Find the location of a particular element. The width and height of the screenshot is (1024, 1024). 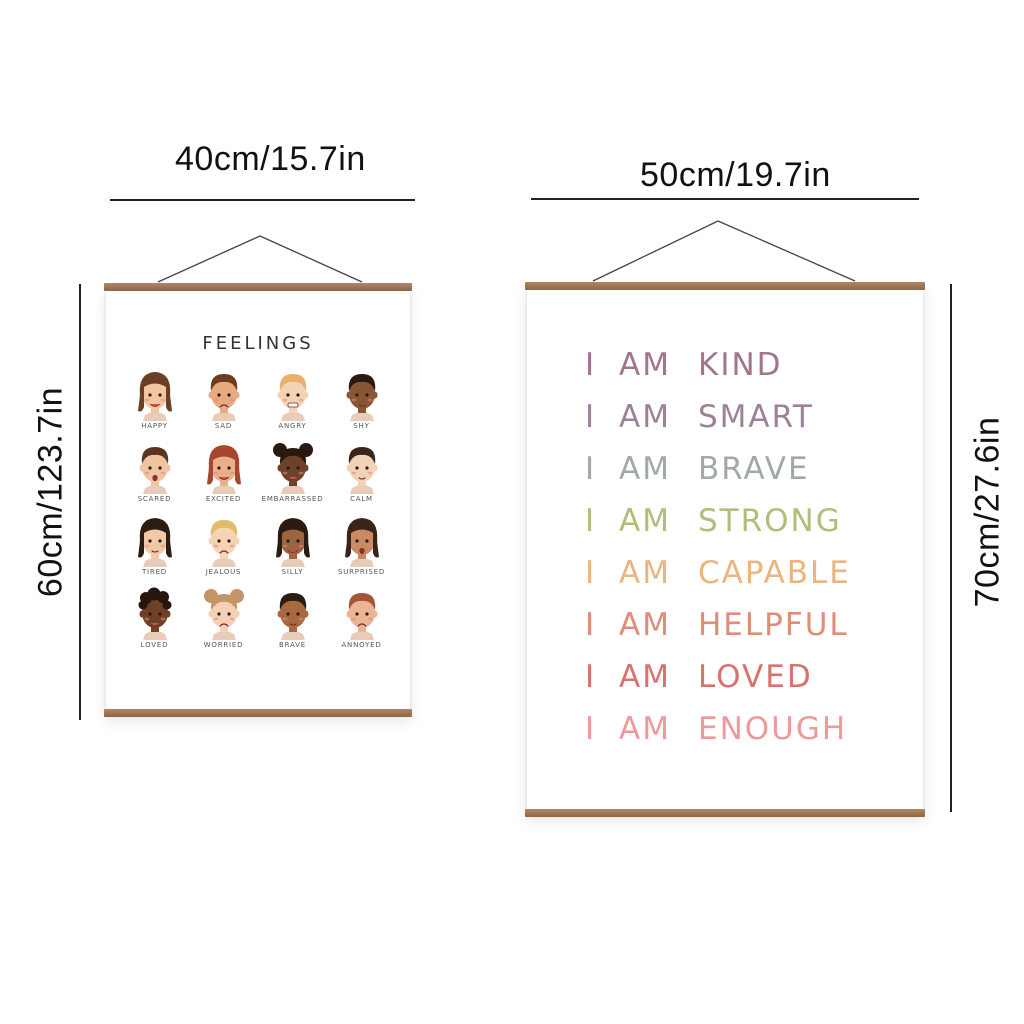

poster2-hanger-string is located at coordinates (724, 251).